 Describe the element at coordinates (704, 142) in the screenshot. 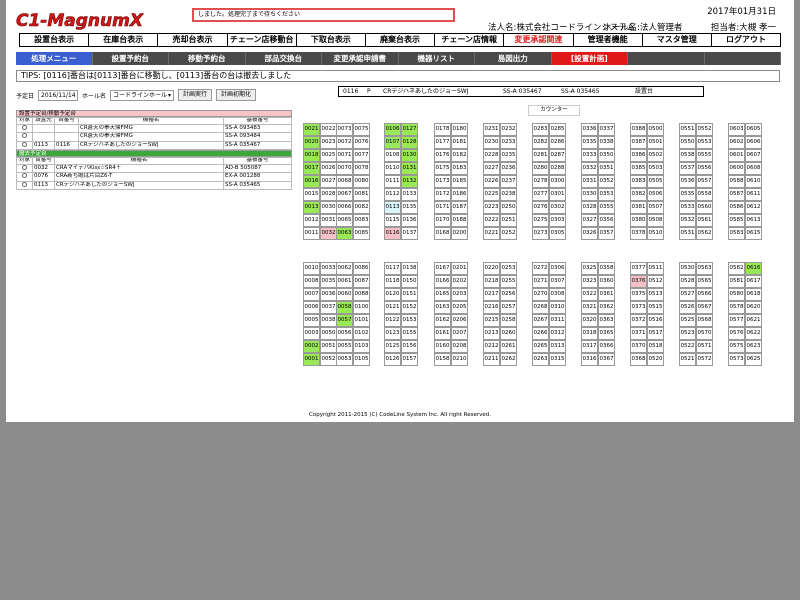

I see `machine-slot: 0553` at that location.